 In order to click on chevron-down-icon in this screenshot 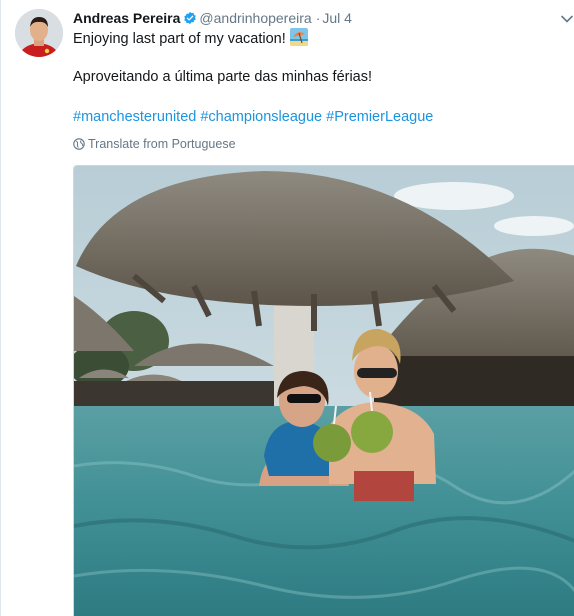, I will do `click(567, 19)`.